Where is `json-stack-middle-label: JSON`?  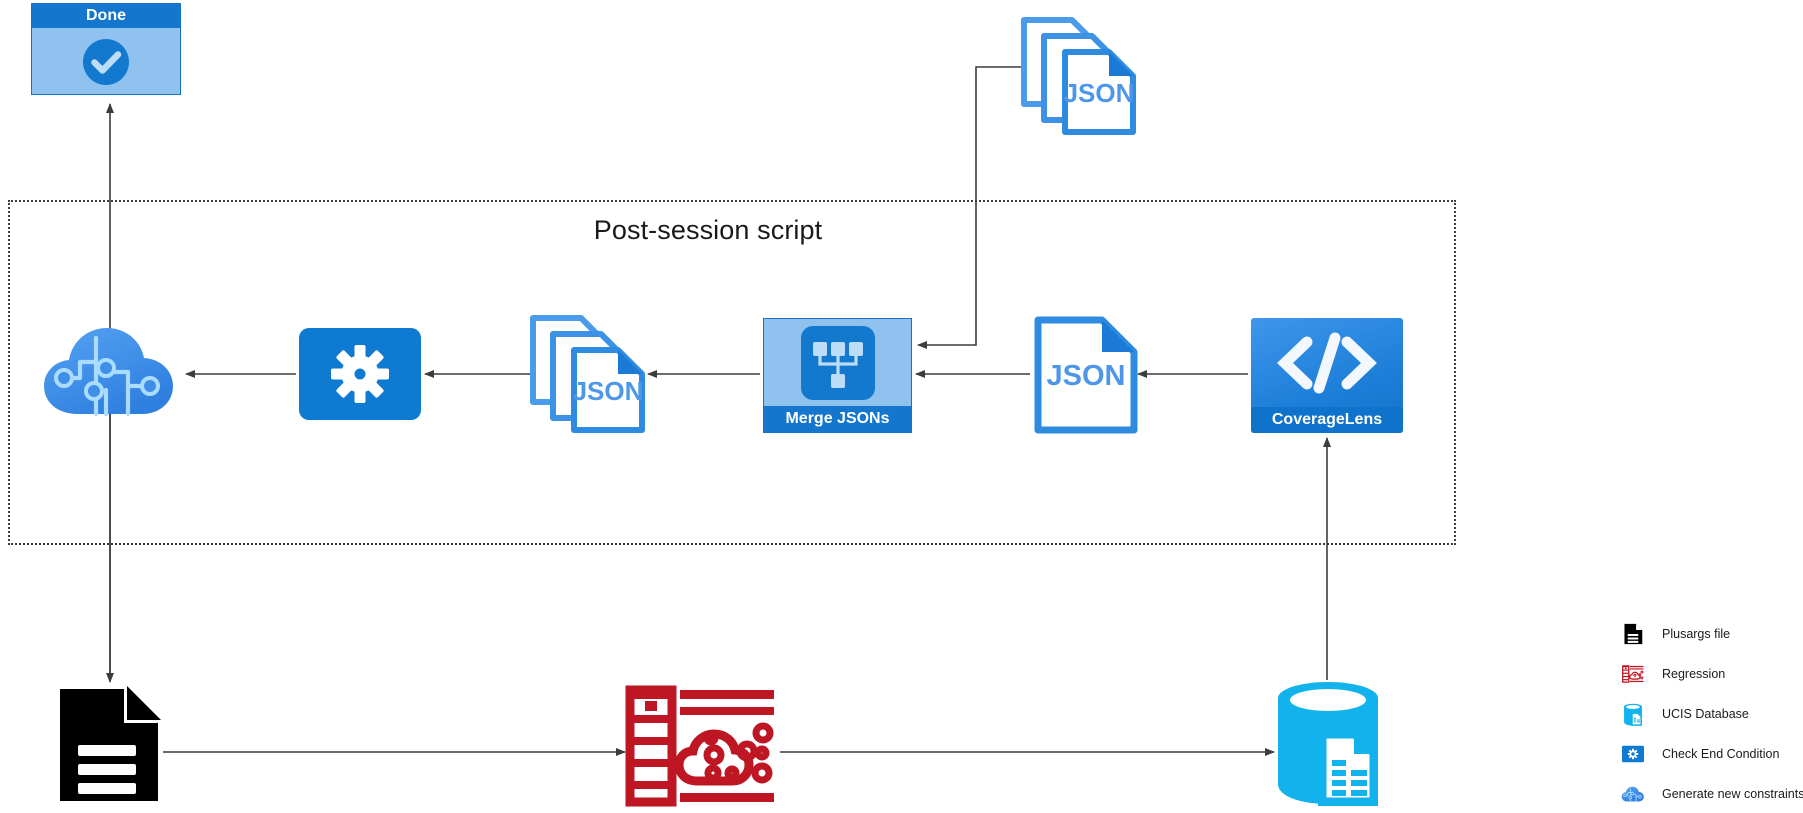 json-stack-middle-label: JSON is located at coordinates (608, 391).